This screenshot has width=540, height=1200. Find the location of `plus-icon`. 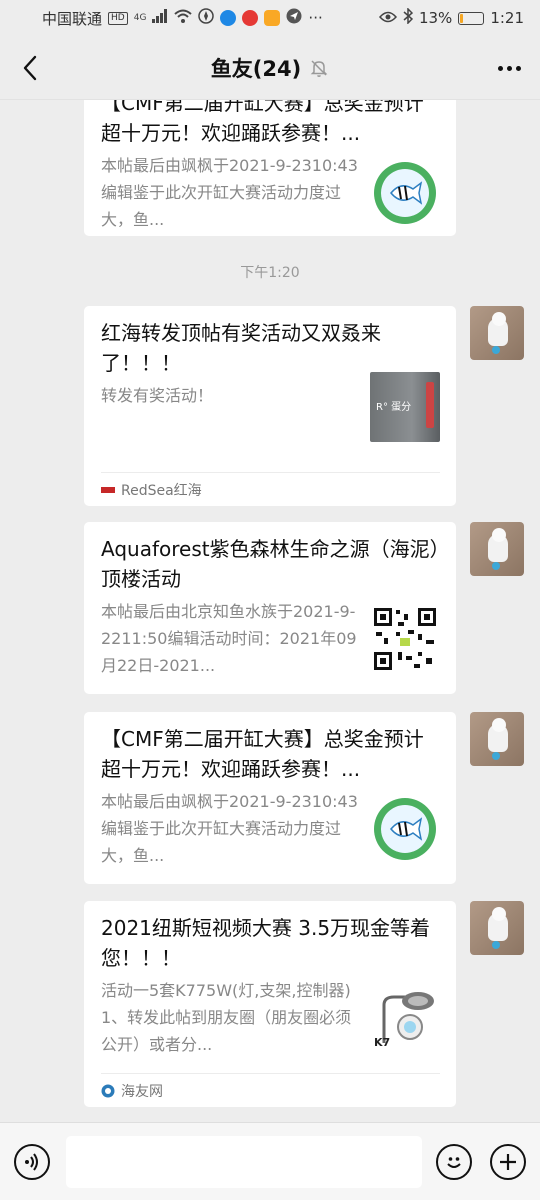

plus-icon is located at coordinates (508, 1161).